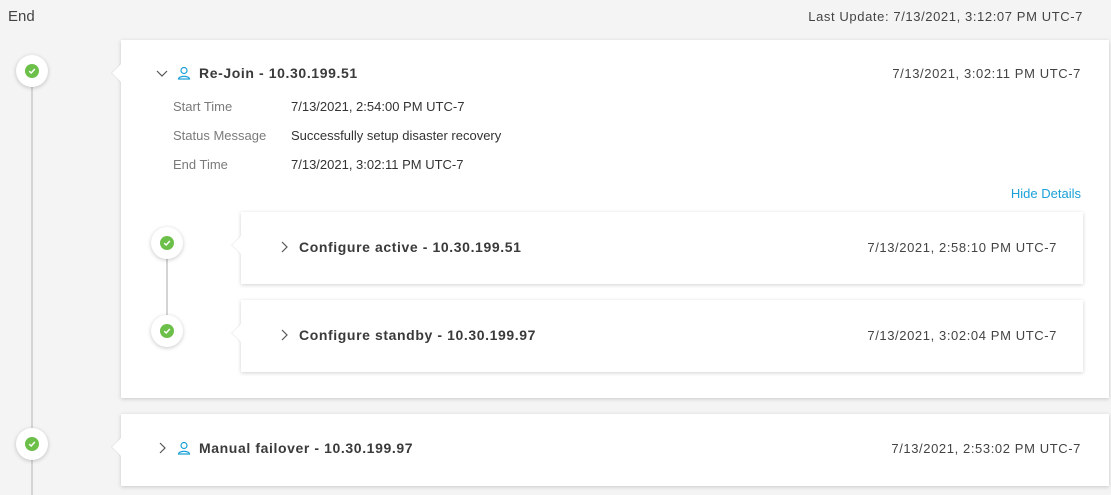 Image resolution: width=1111 pixels, height=495 pixels. What do you see at coordinates (278, 73) in the screenshot?
I see `event-title: Re-Join - 10.30.199.51` at bounding box center [278, 73].